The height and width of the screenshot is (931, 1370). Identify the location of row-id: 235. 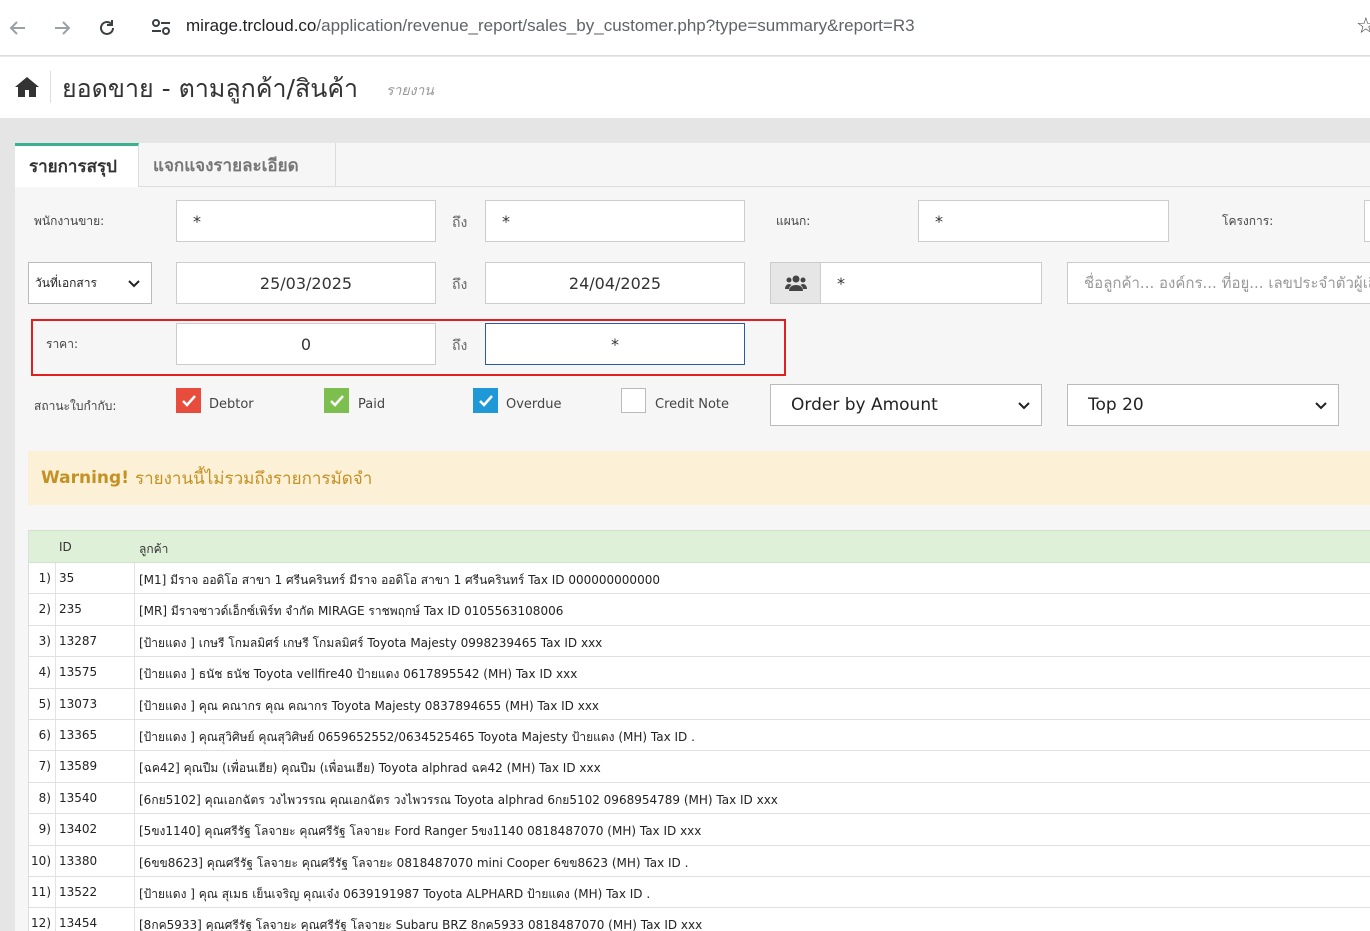
(70, 609).